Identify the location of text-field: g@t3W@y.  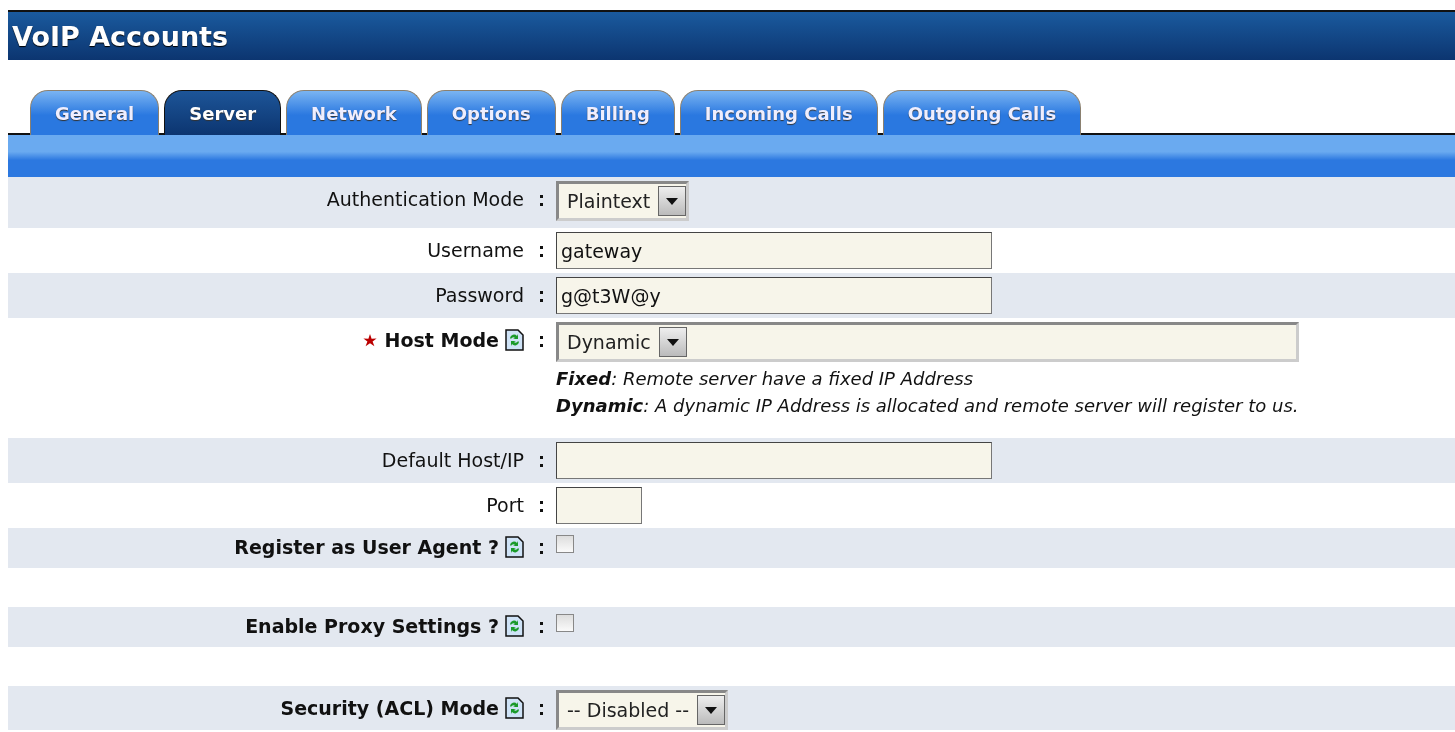
(774, 295).